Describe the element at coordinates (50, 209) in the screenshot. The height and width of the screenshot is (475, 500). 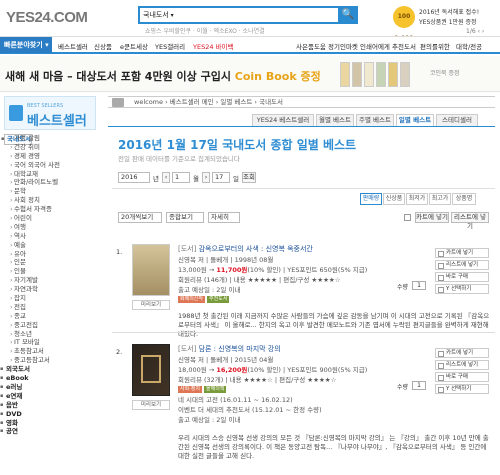
I see `sidebar-category-item: 수험서 자격증` at that location.